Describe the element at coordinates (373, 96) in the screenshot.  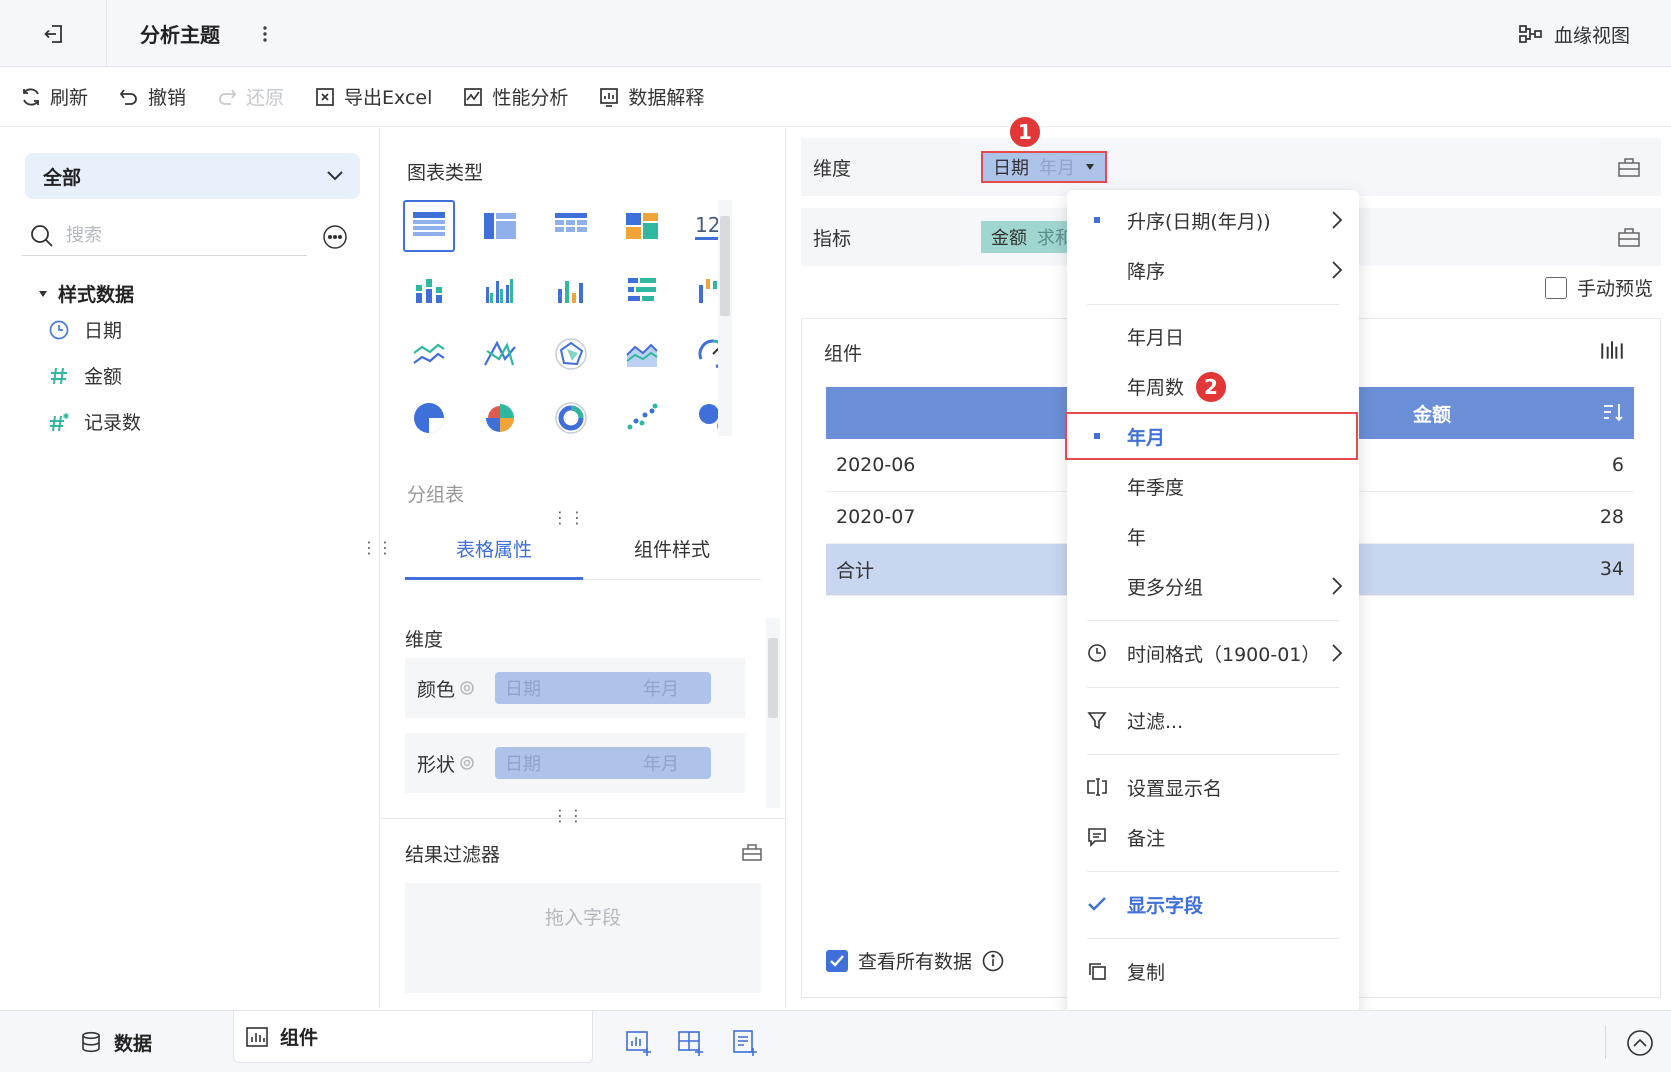
I see `export-excel-button: 导出Excel` at that location.